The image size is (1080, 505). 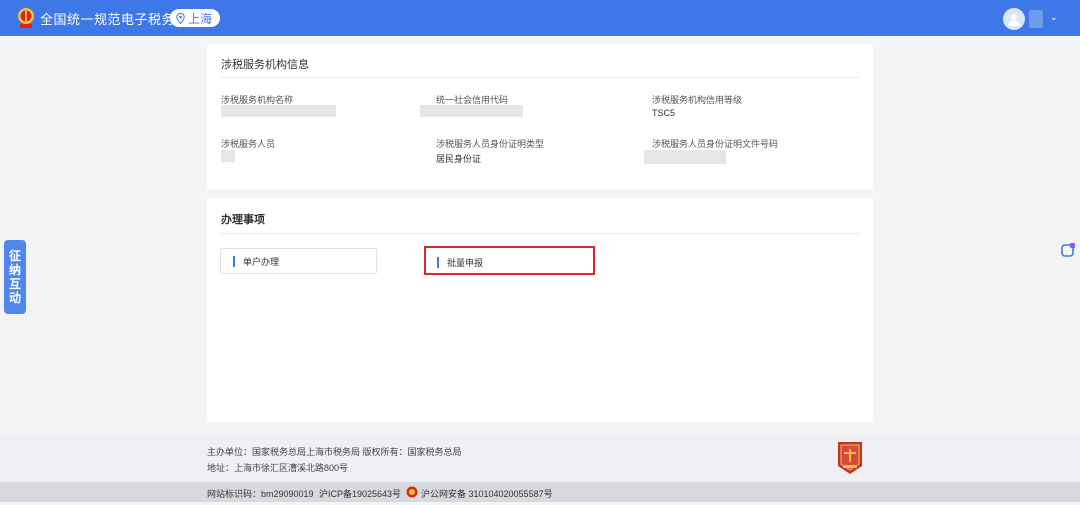 What do you see at coordinates (234, 261) in the screenshot?
I see `accent-bar` at bounding box center [234, 261].